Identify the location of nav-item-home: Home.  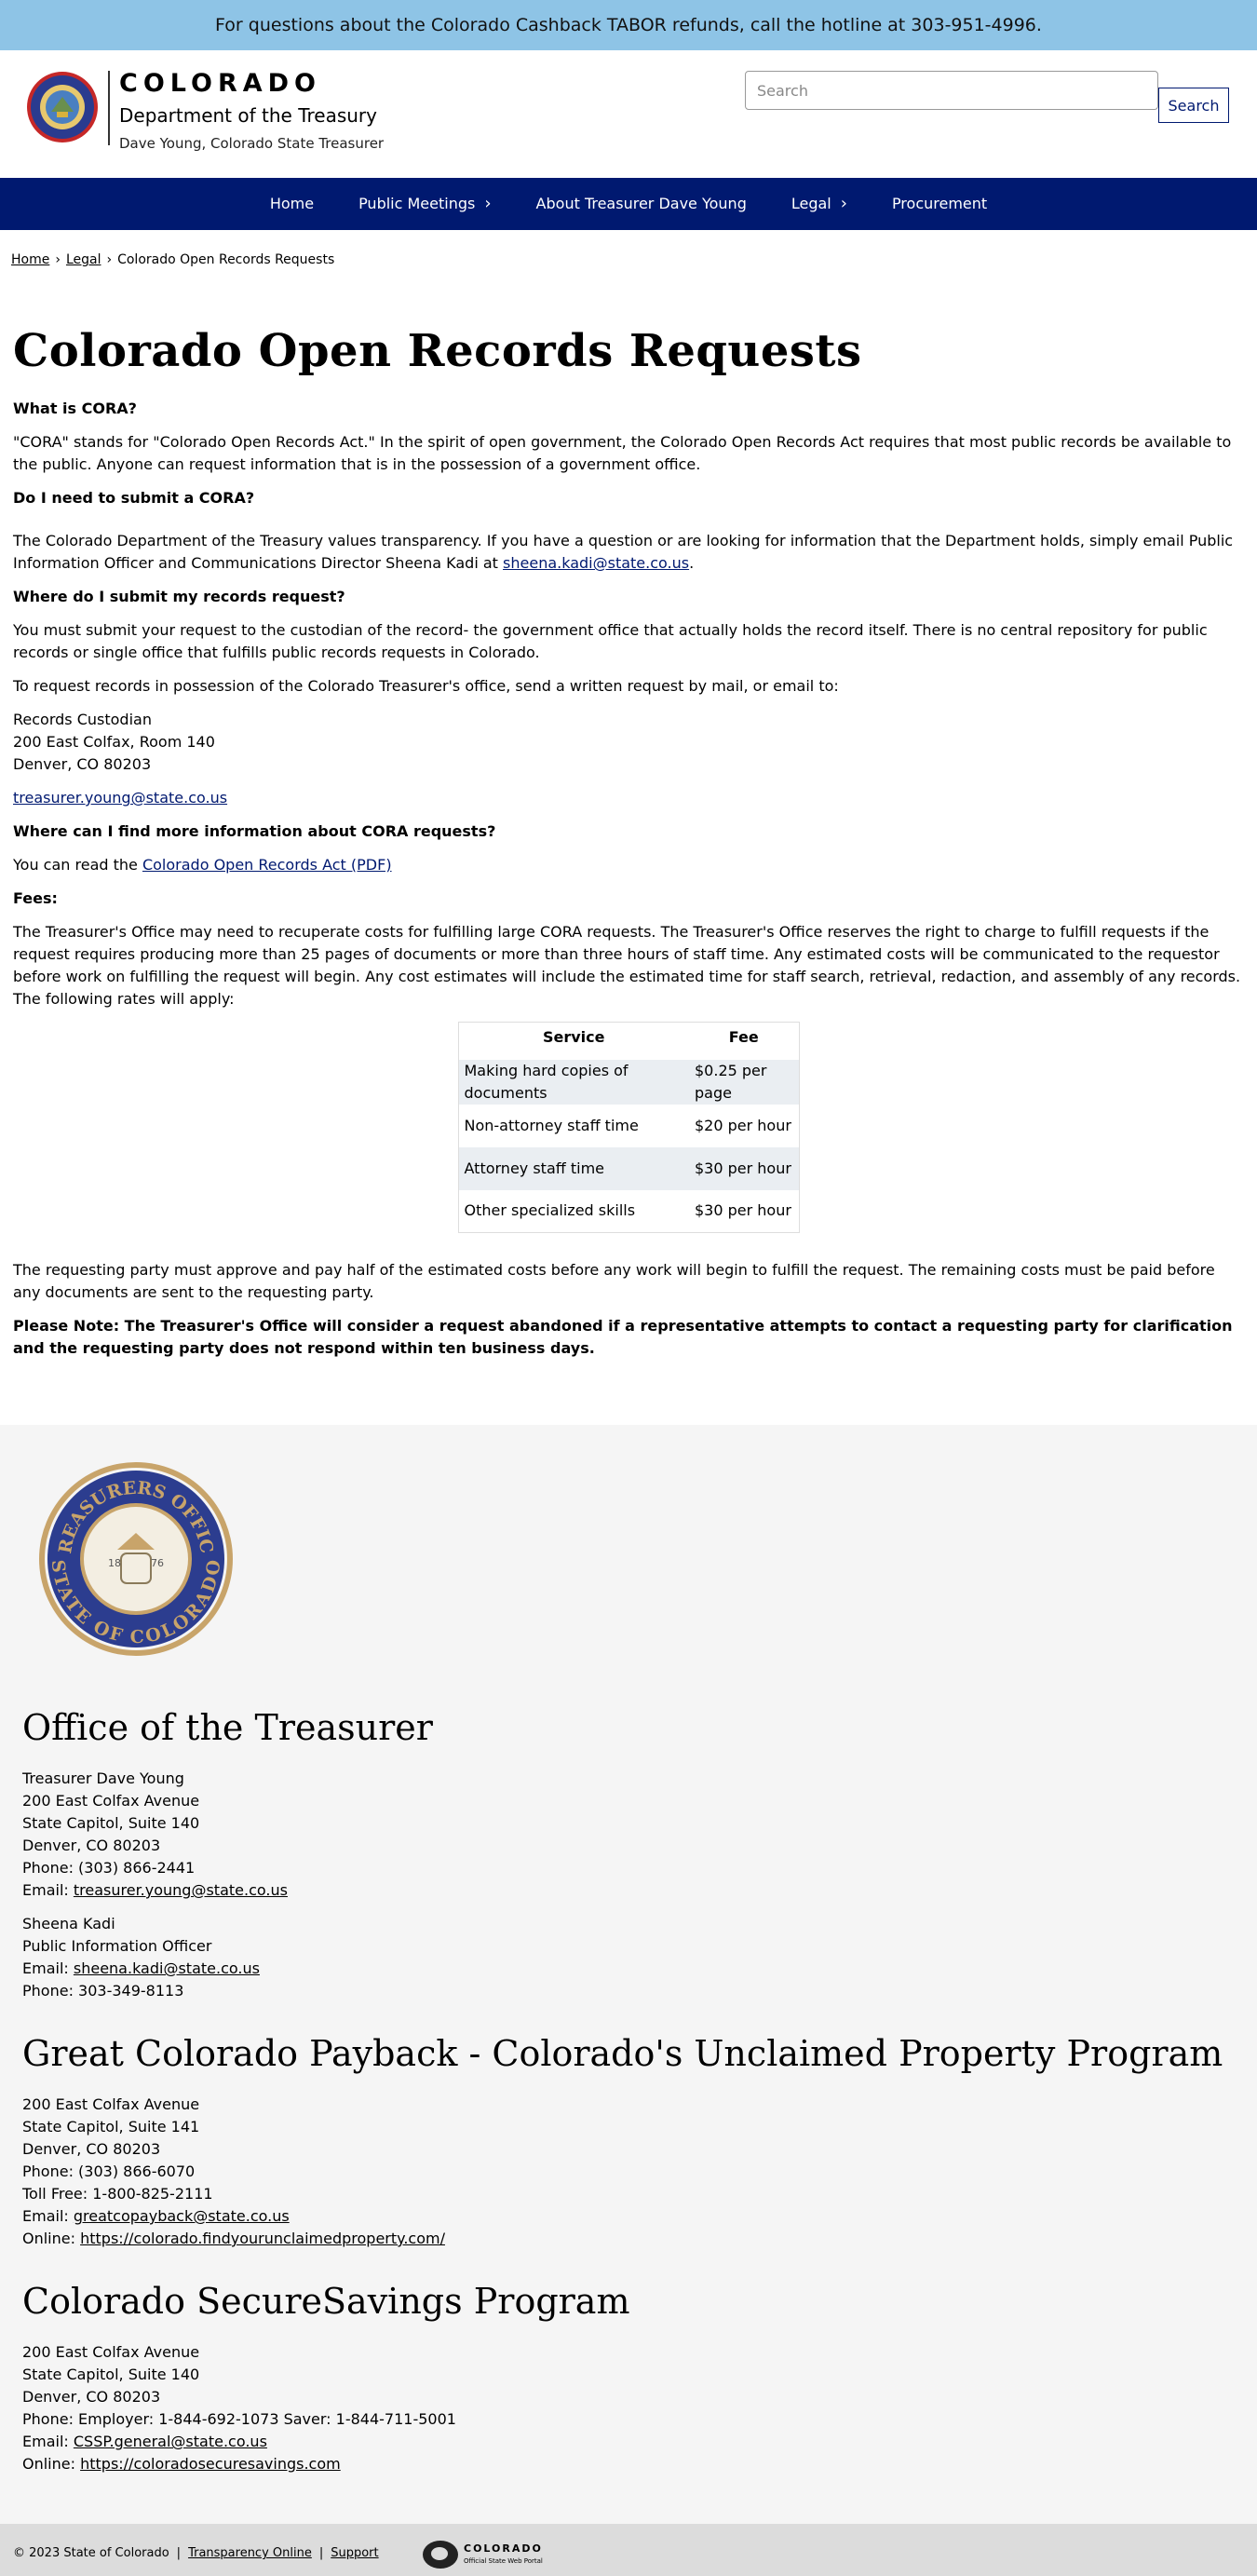
(292, 204).